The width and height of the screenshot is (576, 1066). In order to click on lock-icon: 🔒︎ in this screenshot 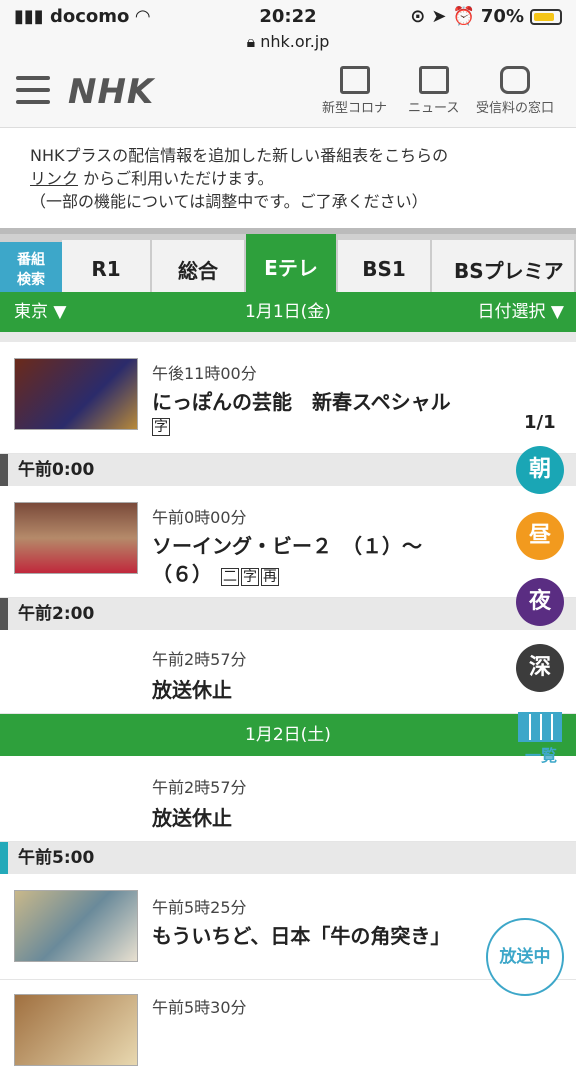, I will do `click(251, 41)`.